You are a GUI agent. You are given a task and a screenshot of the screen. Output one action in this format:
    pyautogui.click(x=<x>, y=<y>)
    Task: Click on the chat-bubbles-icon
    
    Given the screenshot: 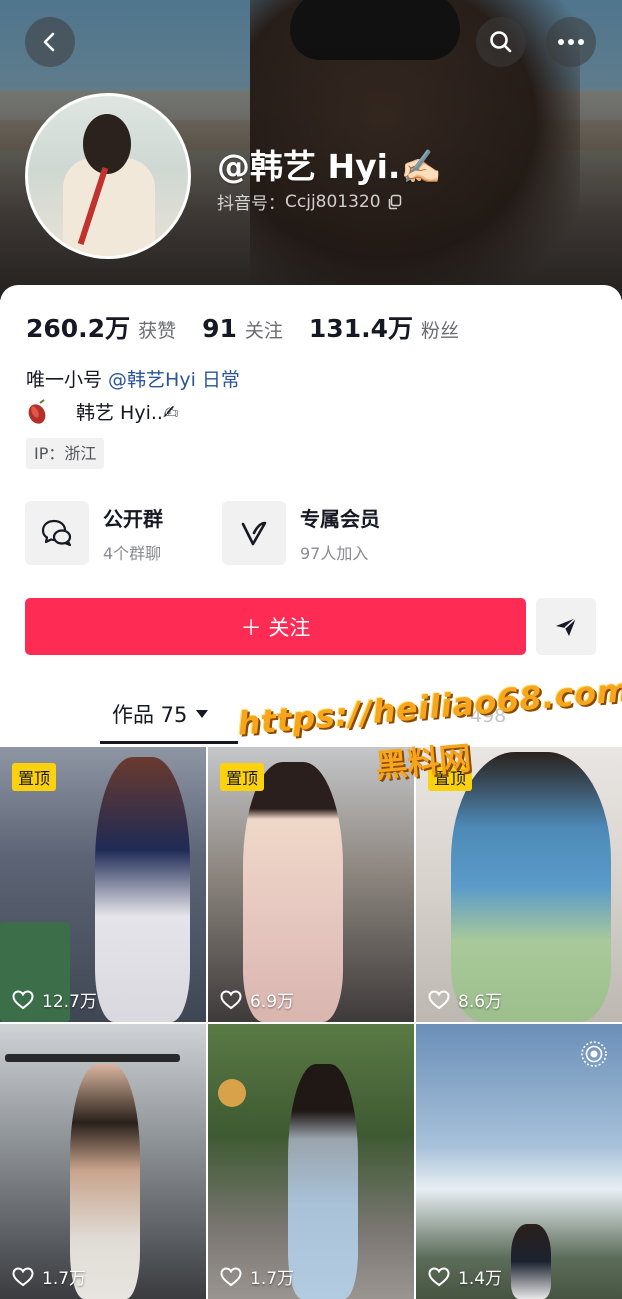 What is the action you would take?
    pyautogui.click(x=56, y=533)
    